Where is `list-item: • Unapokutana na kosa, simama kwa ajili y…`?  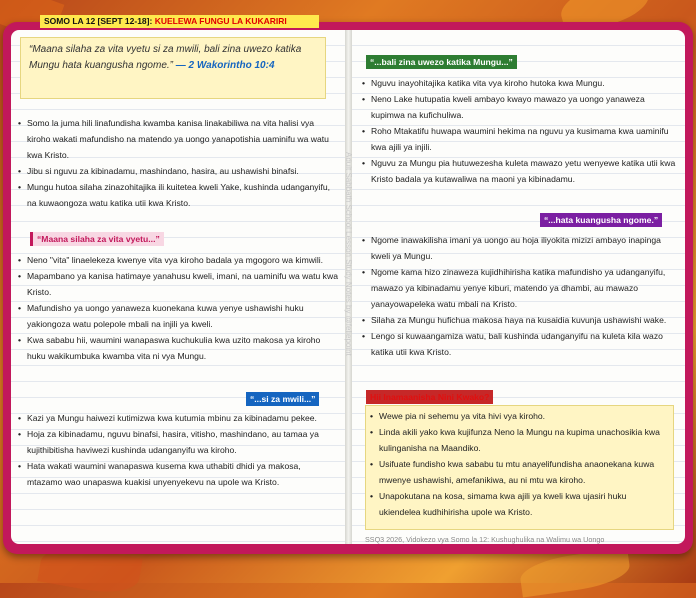
list-item: • Unapokutana na kosa, simama kwa ajili y… is located at coordinates (498, 504).